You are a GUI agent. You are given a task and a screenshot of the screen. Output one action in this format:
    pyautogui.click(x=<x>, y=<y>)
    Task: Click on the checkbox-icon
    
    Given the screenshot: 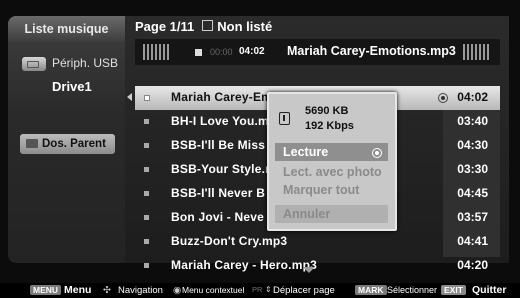 What is the action you would take?
    pyautogui.click(x=208, y=25)
    